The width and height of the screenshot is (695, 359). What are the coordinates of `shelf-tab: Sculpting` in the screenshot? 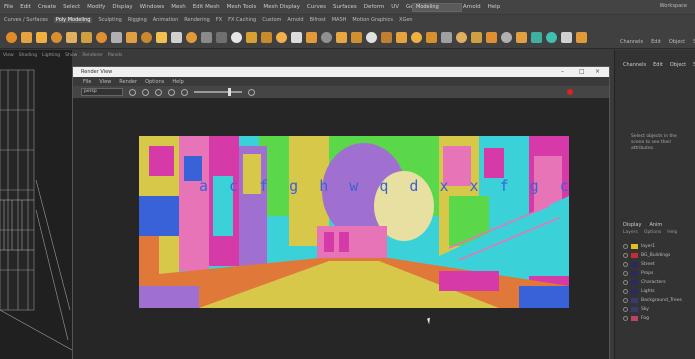 It's located at (109, 20).